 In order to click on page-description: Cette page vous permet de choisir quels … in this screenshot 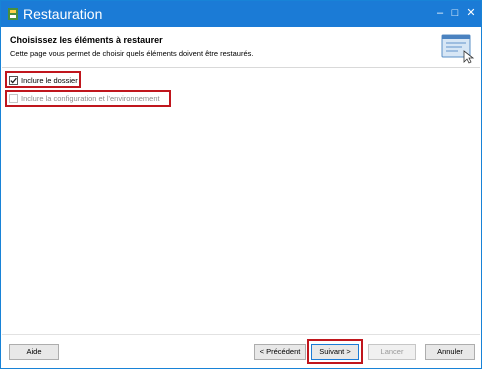, I will do `click(132, 53)`.